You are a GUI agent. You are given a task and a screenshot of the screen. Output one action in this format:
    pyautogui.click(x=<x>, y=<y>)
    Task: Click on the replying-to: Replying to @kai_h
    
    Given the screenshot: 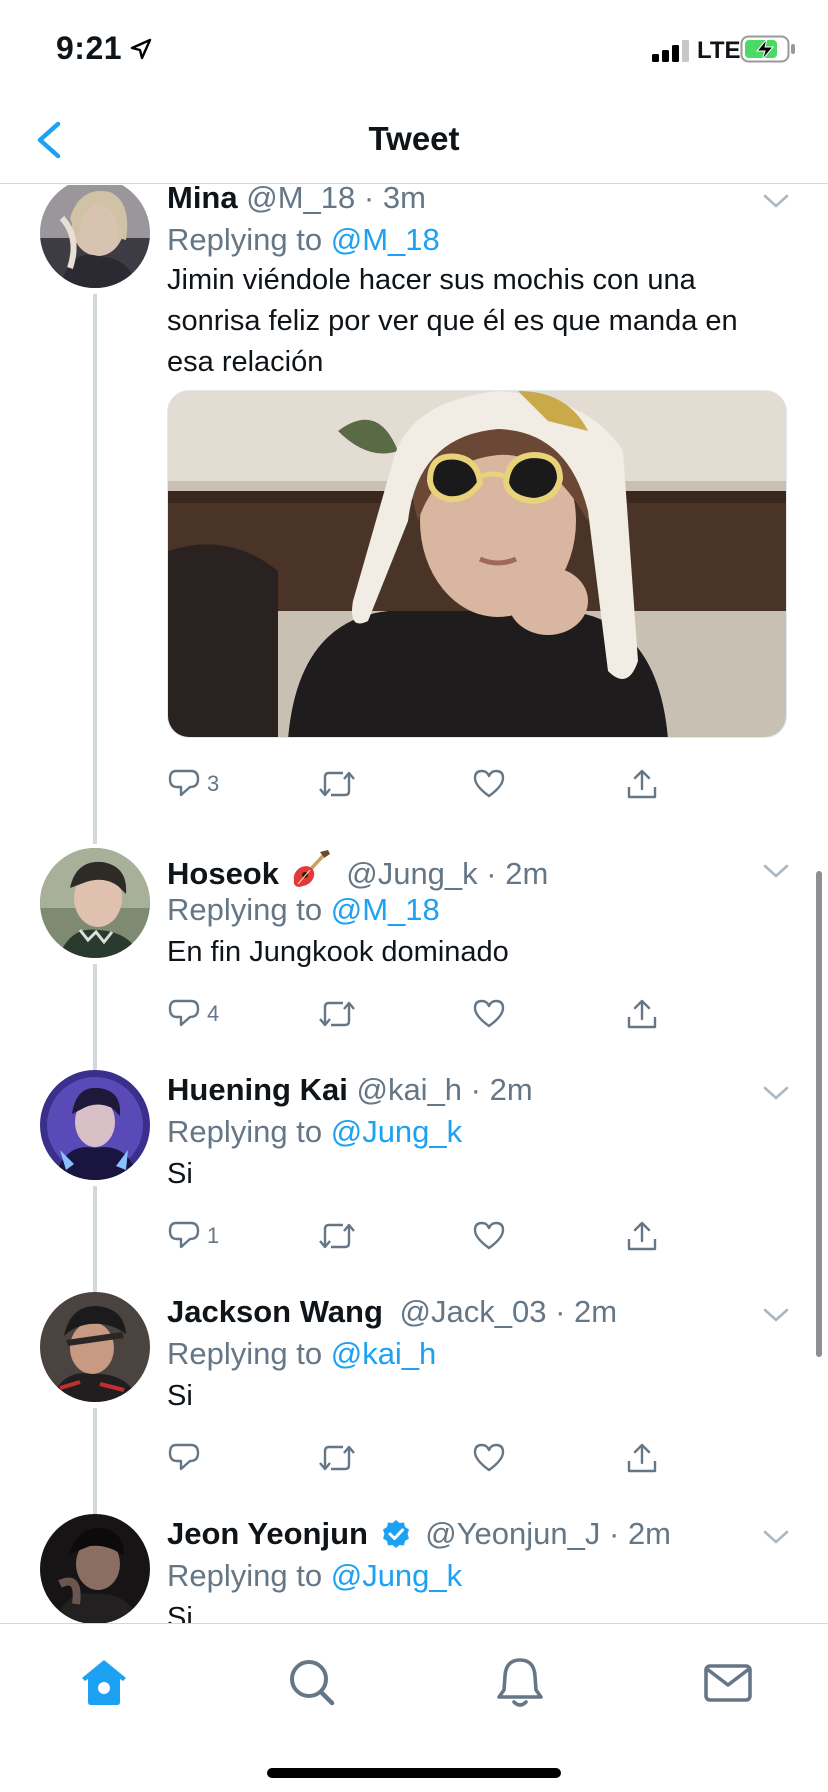 What is the action you would take?
    pyautogui.click(x=302, y=1353)
    